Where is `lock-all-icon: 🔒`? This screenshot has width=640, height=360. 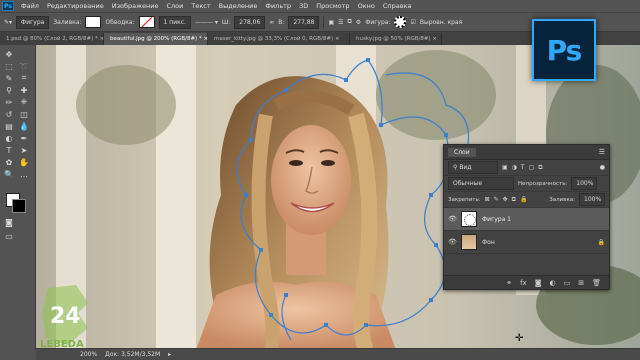 lock-all-icon: 🔒 is located at coordinates (523, 199).